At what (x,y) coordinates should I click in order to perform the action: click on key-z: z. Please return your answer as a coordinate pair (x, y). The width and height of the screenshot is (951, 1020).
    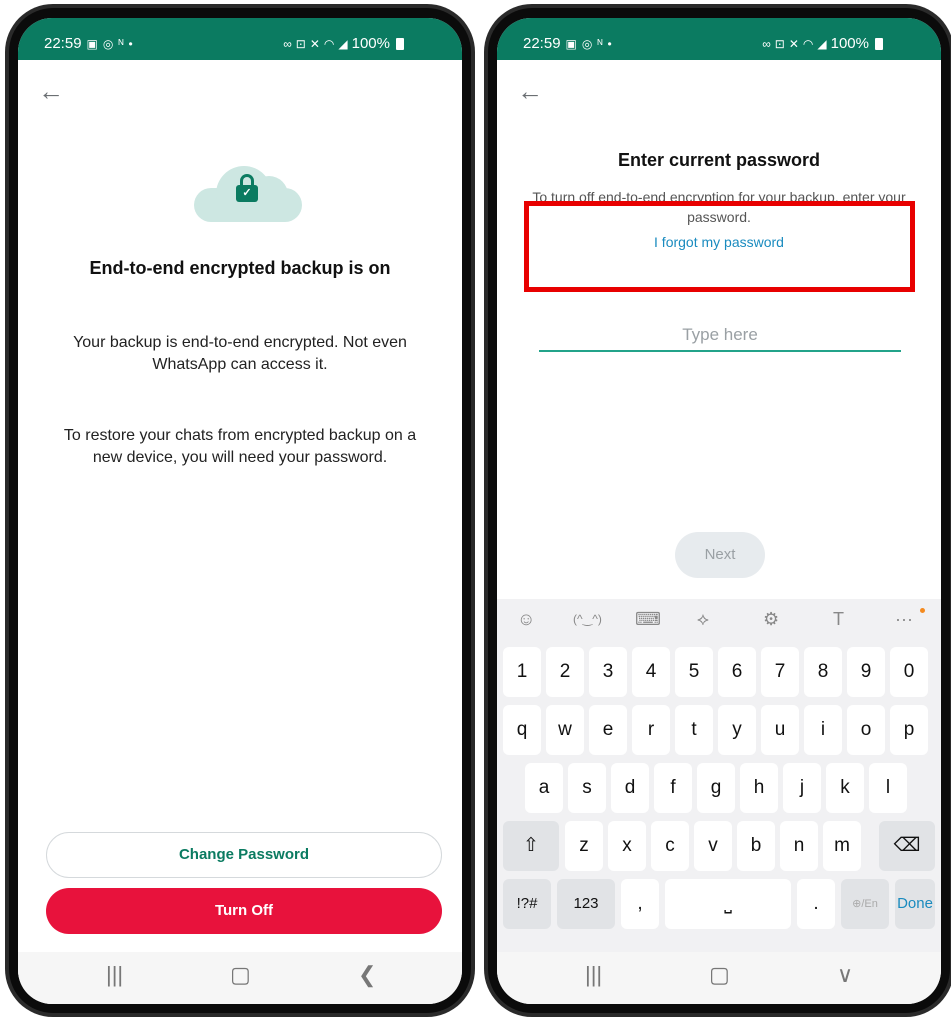
    Looking at the image, I should click on (584, 846).